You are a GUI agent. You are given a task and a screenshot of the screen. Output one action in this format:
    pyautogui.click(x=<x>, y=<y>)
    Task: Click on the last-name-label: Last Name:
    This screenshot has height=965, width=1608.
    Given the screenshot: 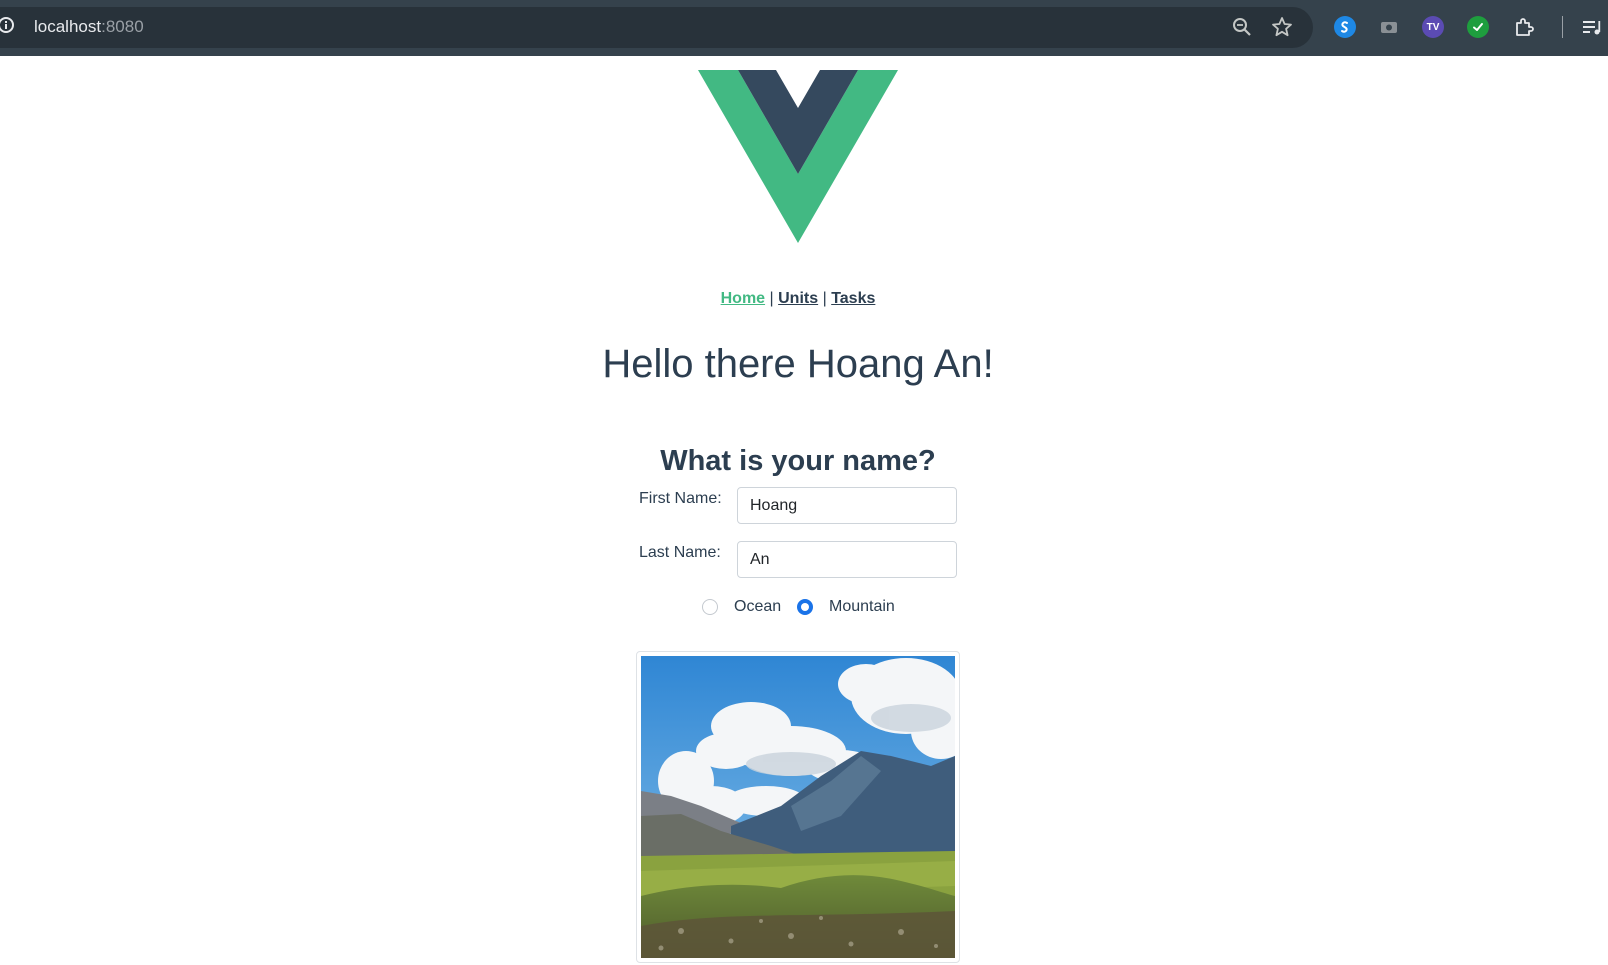 What is the action you would take?
    pyautogui.click(x=680, y=552)
    